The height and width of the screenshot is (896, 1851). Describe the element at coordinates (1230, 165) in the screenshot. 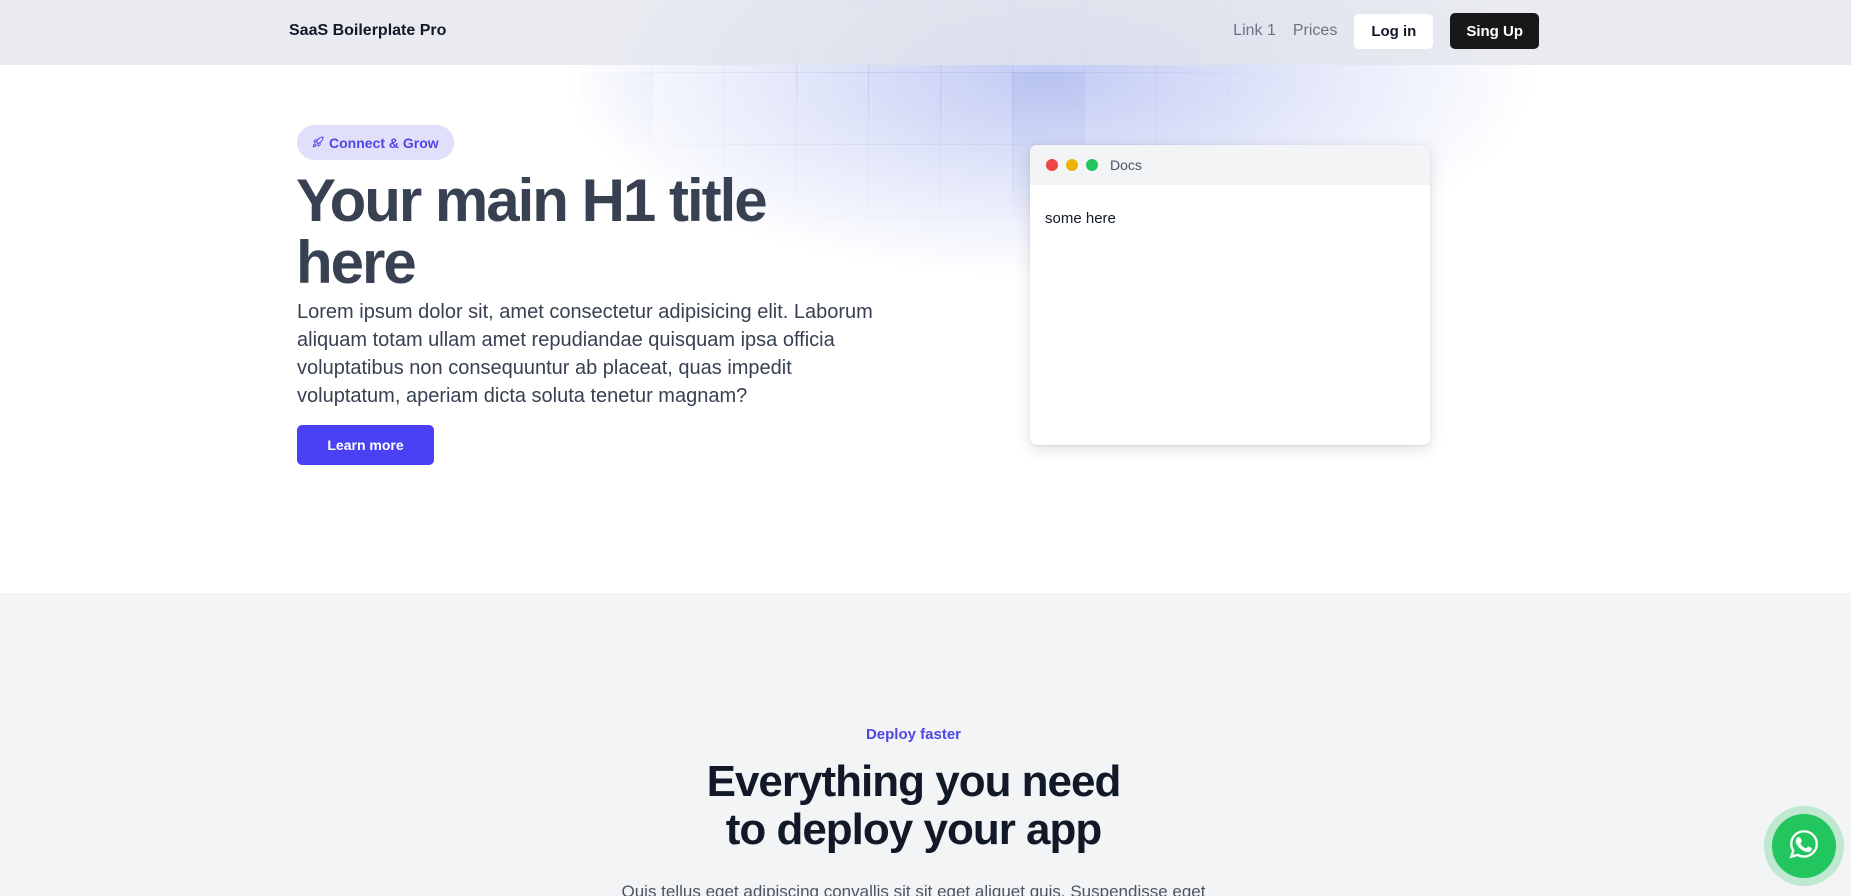

I see `docs-window-titlebar: Docs` at that location.